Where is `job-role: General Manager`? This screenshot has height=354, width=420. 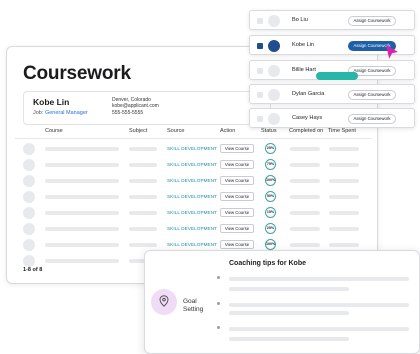
job-role: General Manager is located at coordinates (66, 113).